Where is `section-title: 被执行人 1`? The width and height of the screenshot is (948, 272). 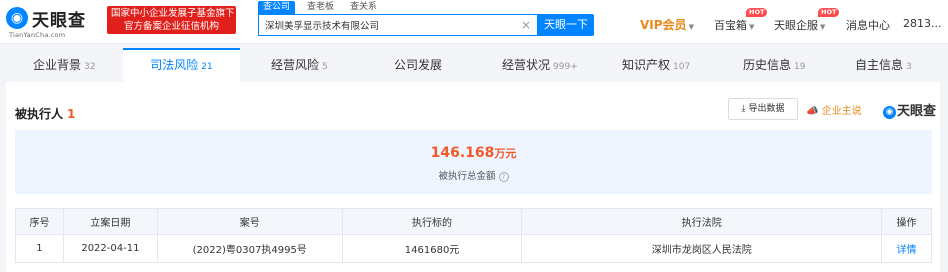 section-title: 被执行人 1 is located at coordinates (45, 113).